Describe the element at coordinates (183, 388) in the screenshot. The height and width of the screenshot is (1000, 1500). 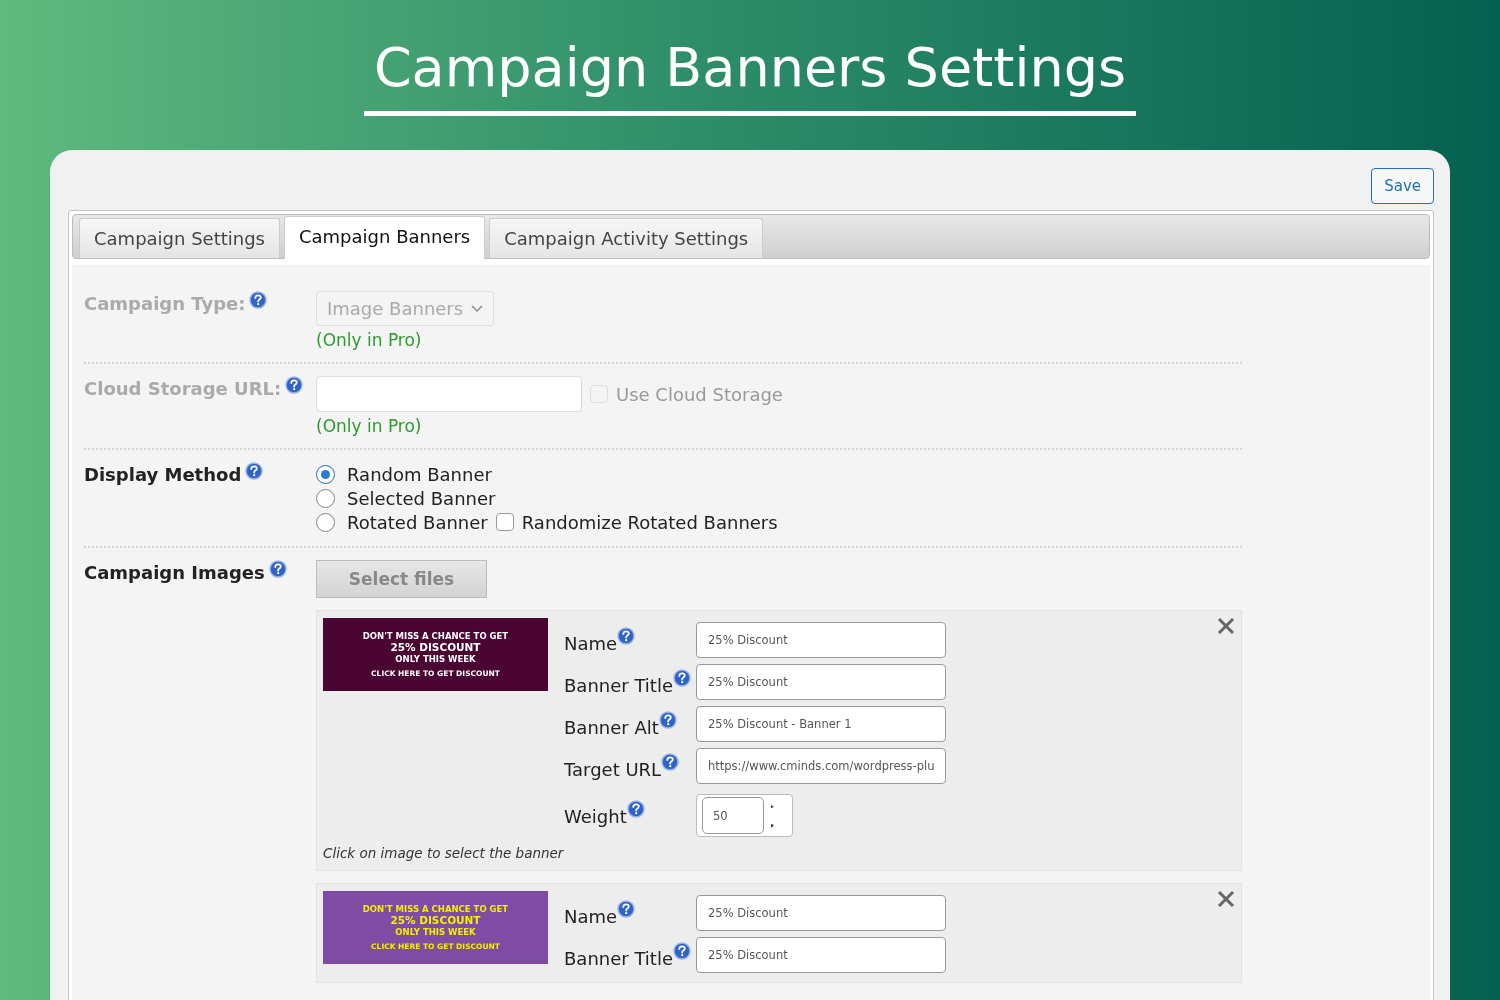
I see `field-label: Cloud Storage URL:` at that location.